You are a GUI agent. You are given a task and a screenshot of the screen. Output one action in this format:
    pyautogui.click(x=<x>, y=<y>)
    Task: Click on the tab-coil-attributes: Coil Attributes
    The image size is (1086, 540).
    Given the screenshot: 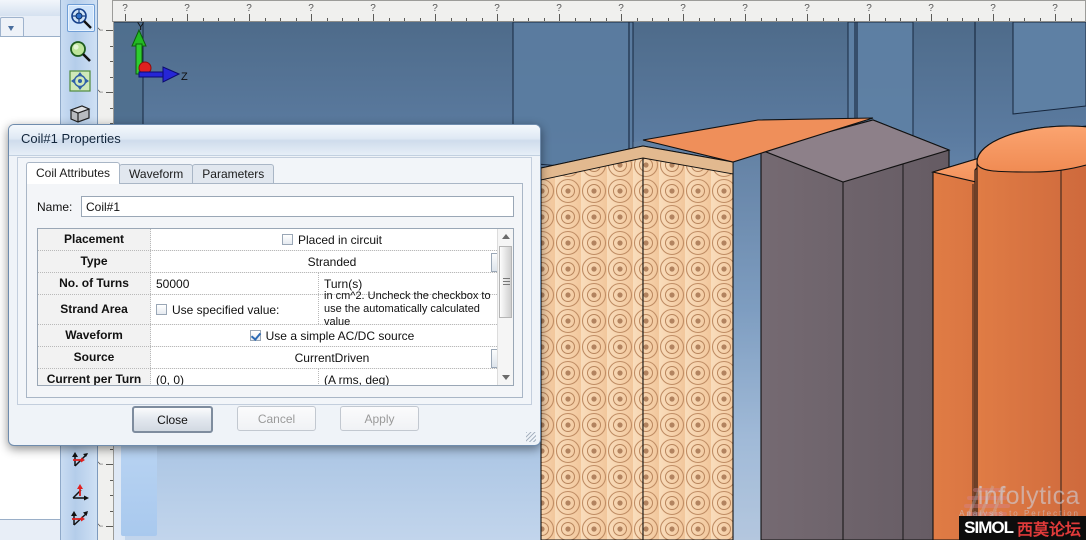 What is the action you would take?
    pyautogui.click(x=73, y=173)
    